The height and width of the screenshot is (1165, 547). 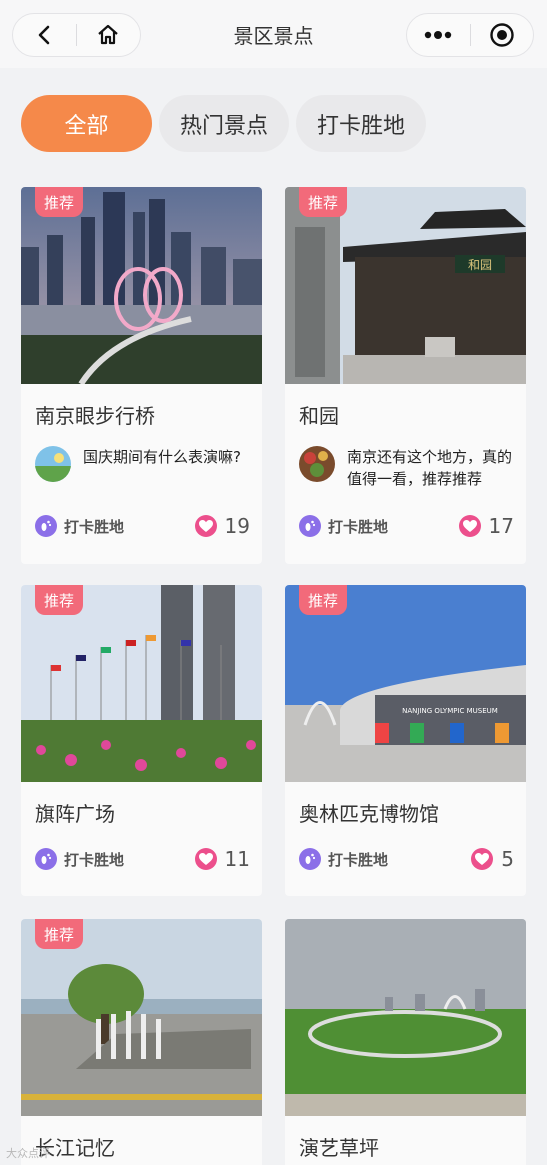 What do you see at coordinates (405, 1017) in the screenshot?
I see `attraction-image` at bounding box center [405, 1017].